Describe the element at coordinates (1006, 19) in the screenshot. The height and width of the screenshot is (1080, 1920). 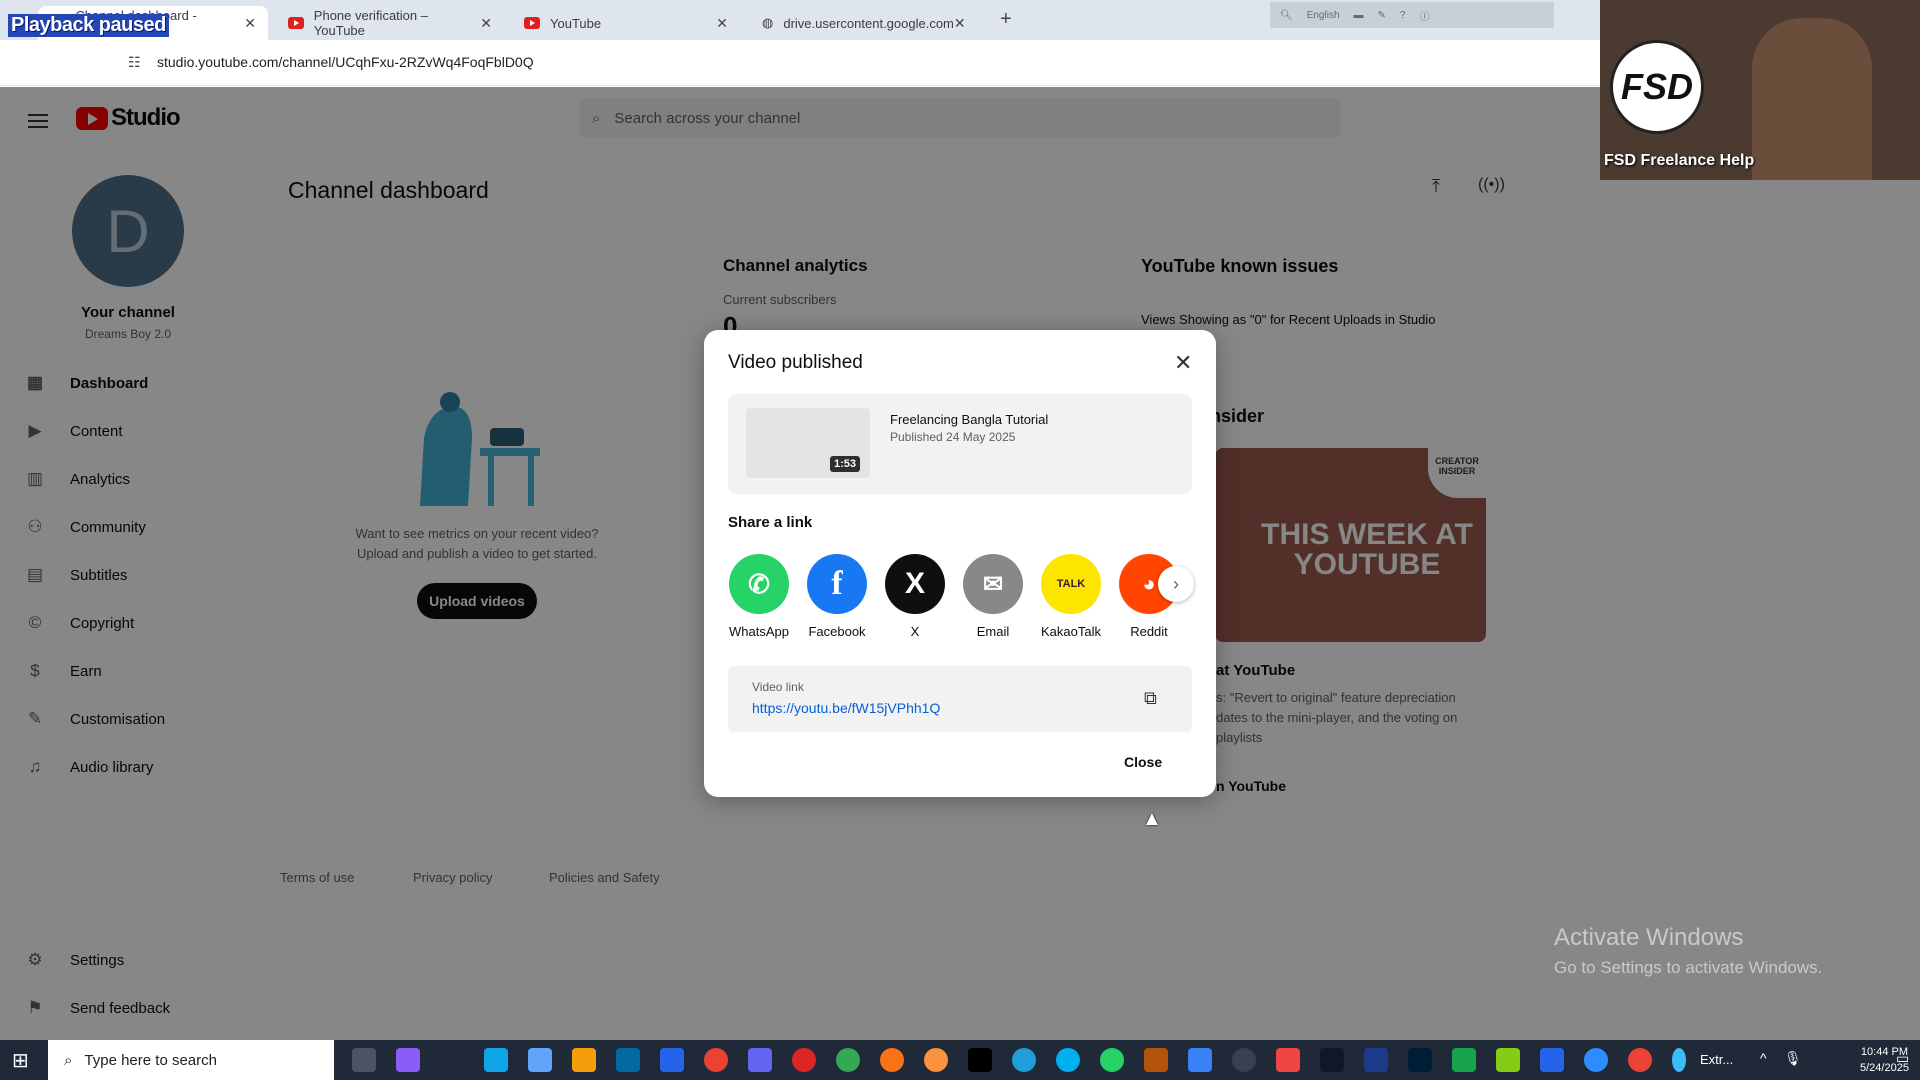
I see `new-tab-button: +` at that location.